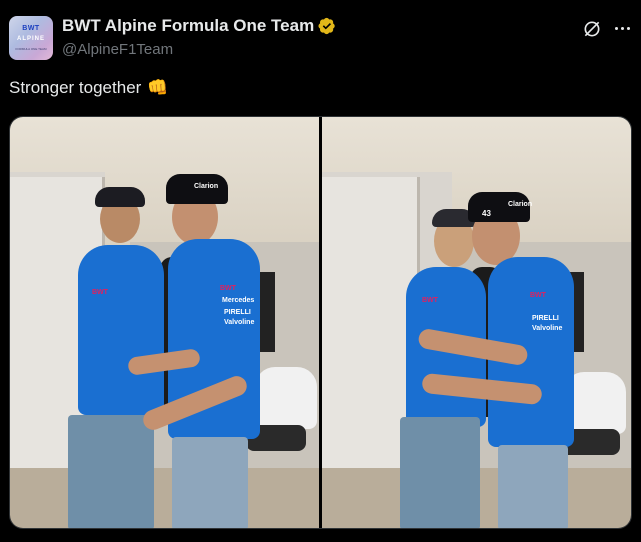 The height and width of the screenshot is (542, 641). What do you see at coordinates (120, 197) in the screenshot?
I see `left-person-cap` at bounding box center [120, 197].